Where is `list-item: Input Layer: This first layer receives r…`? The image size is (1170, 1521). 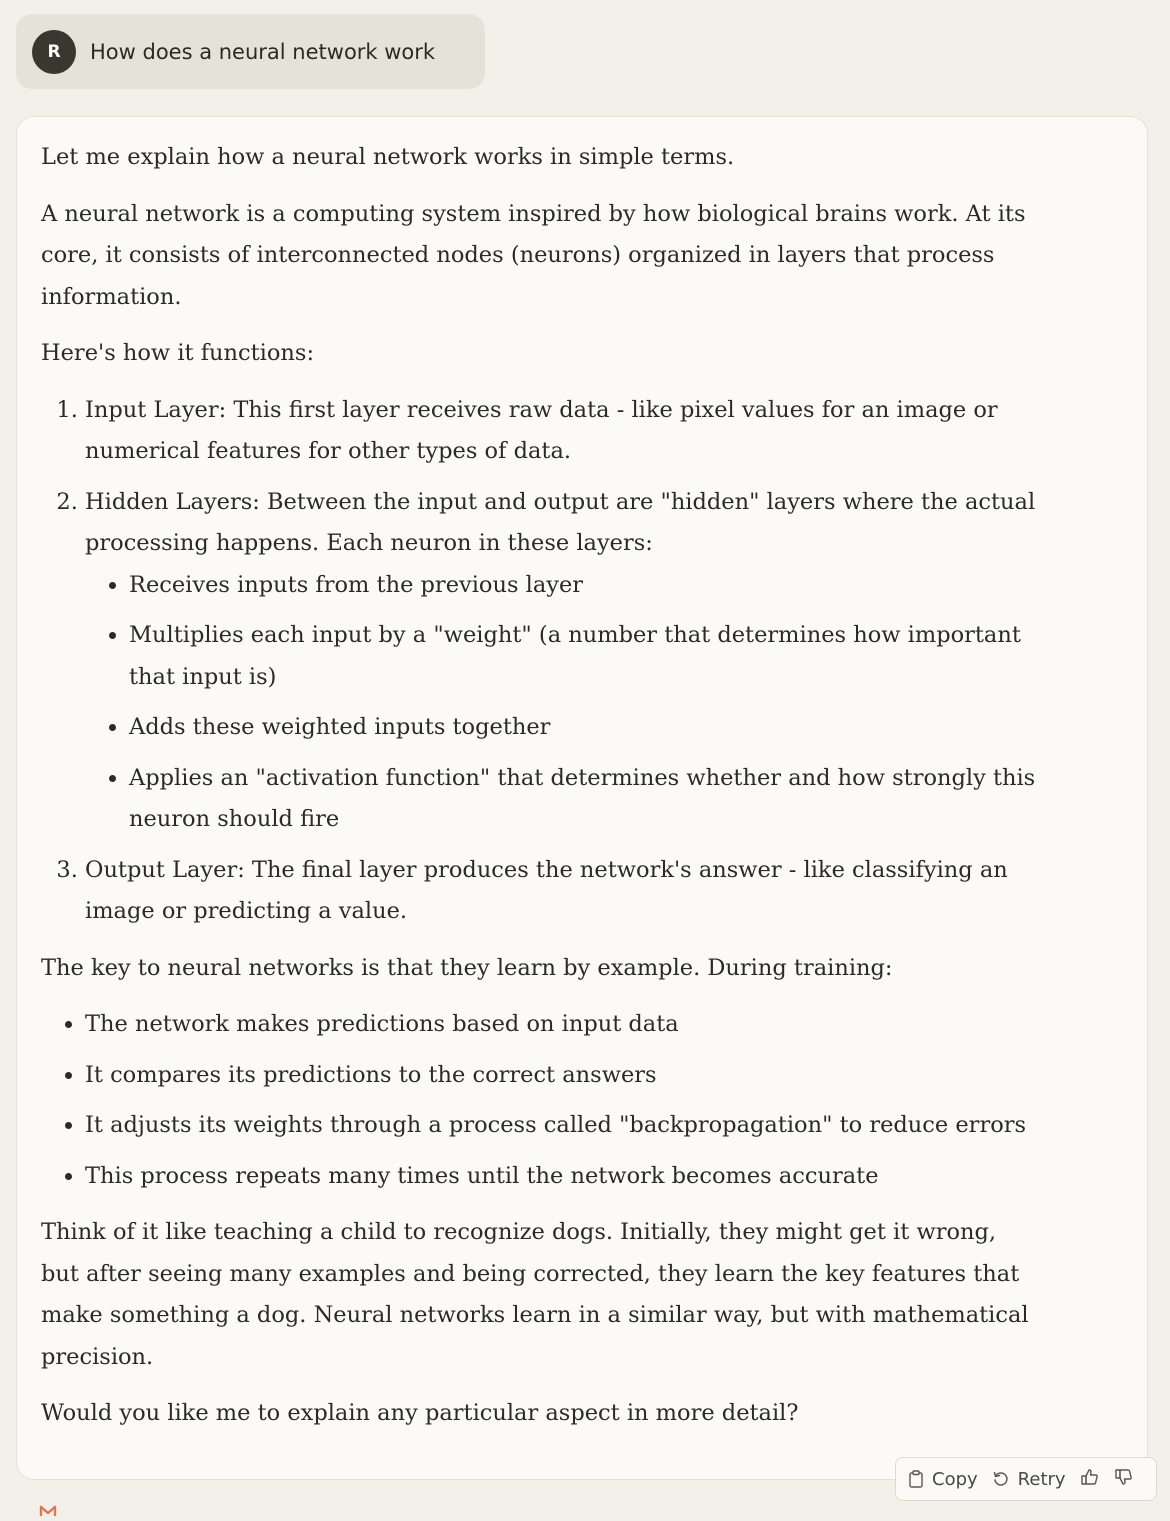 list-item: Input Layer: This first layer receives r… is located at coordinates (561, 431).